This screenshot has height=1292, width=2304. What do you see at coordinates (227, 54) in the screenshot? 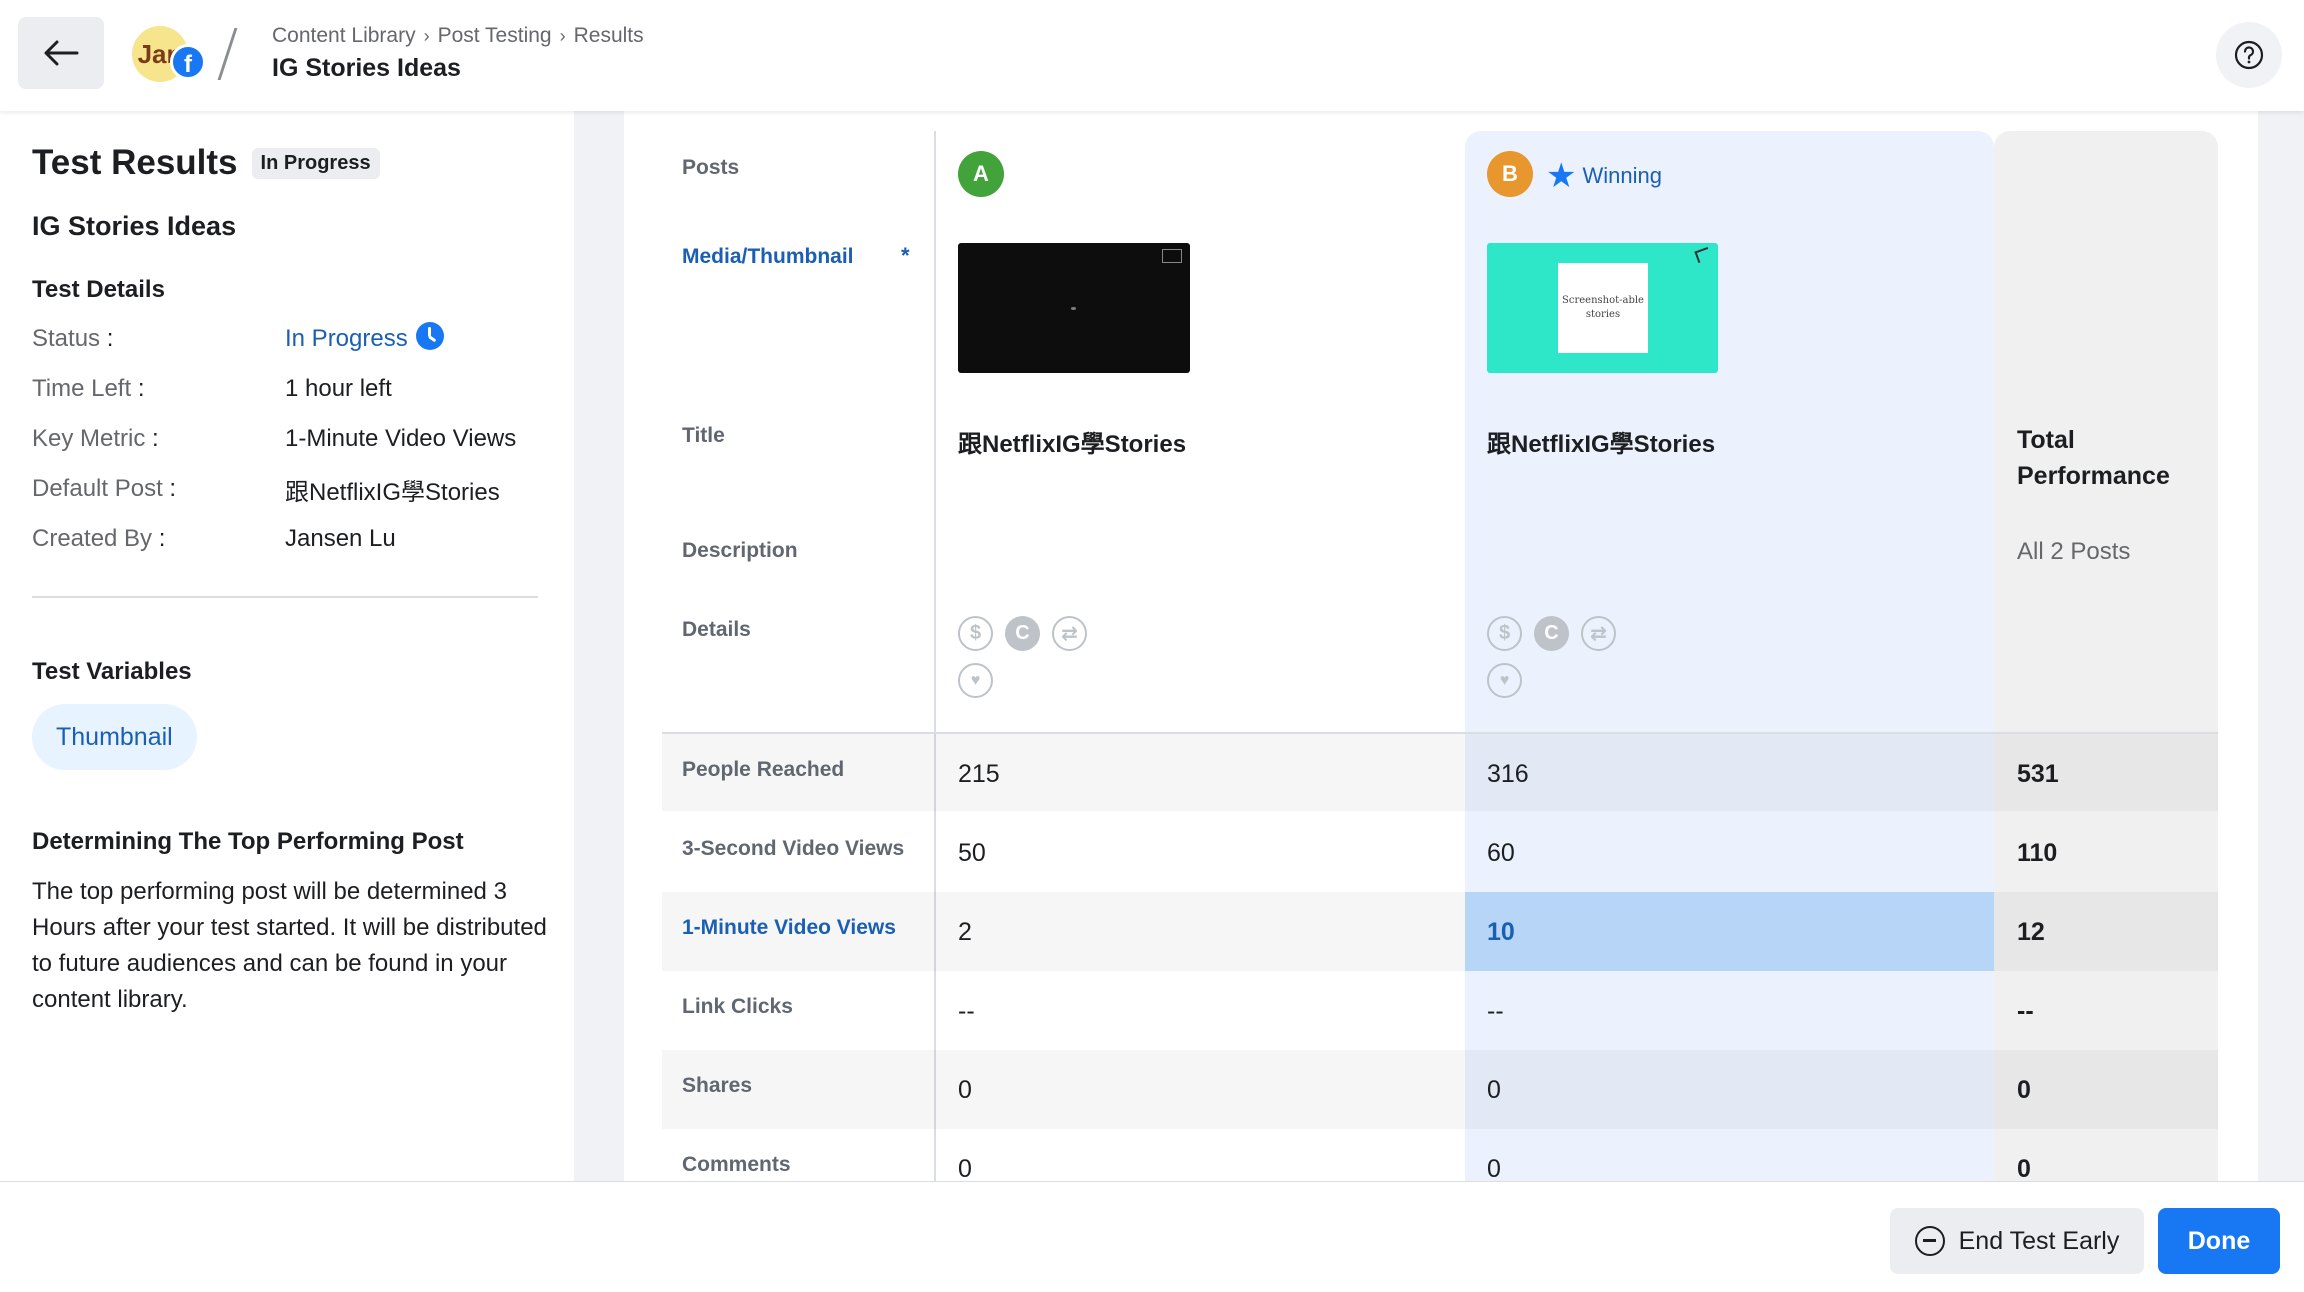
I see `header-divider` at bounding box center [227, 54].